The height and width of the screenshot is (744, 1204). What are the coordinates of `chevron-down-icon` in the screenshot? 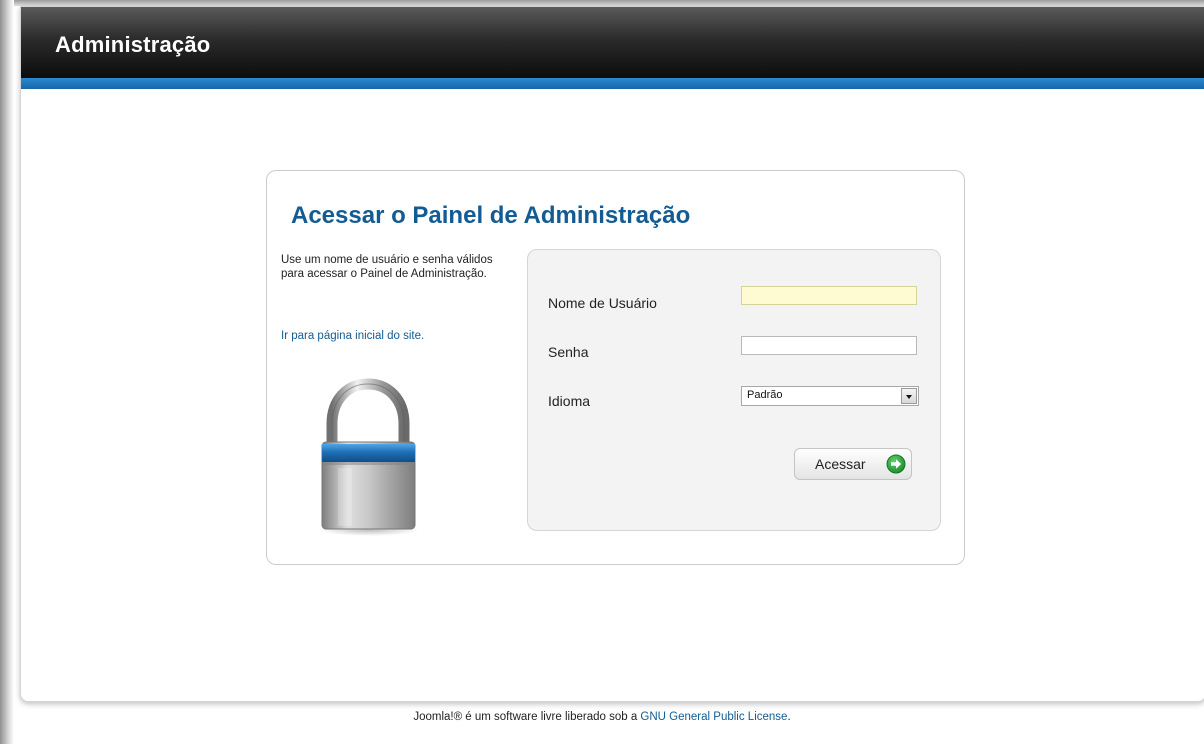 It's located at (909, 396).